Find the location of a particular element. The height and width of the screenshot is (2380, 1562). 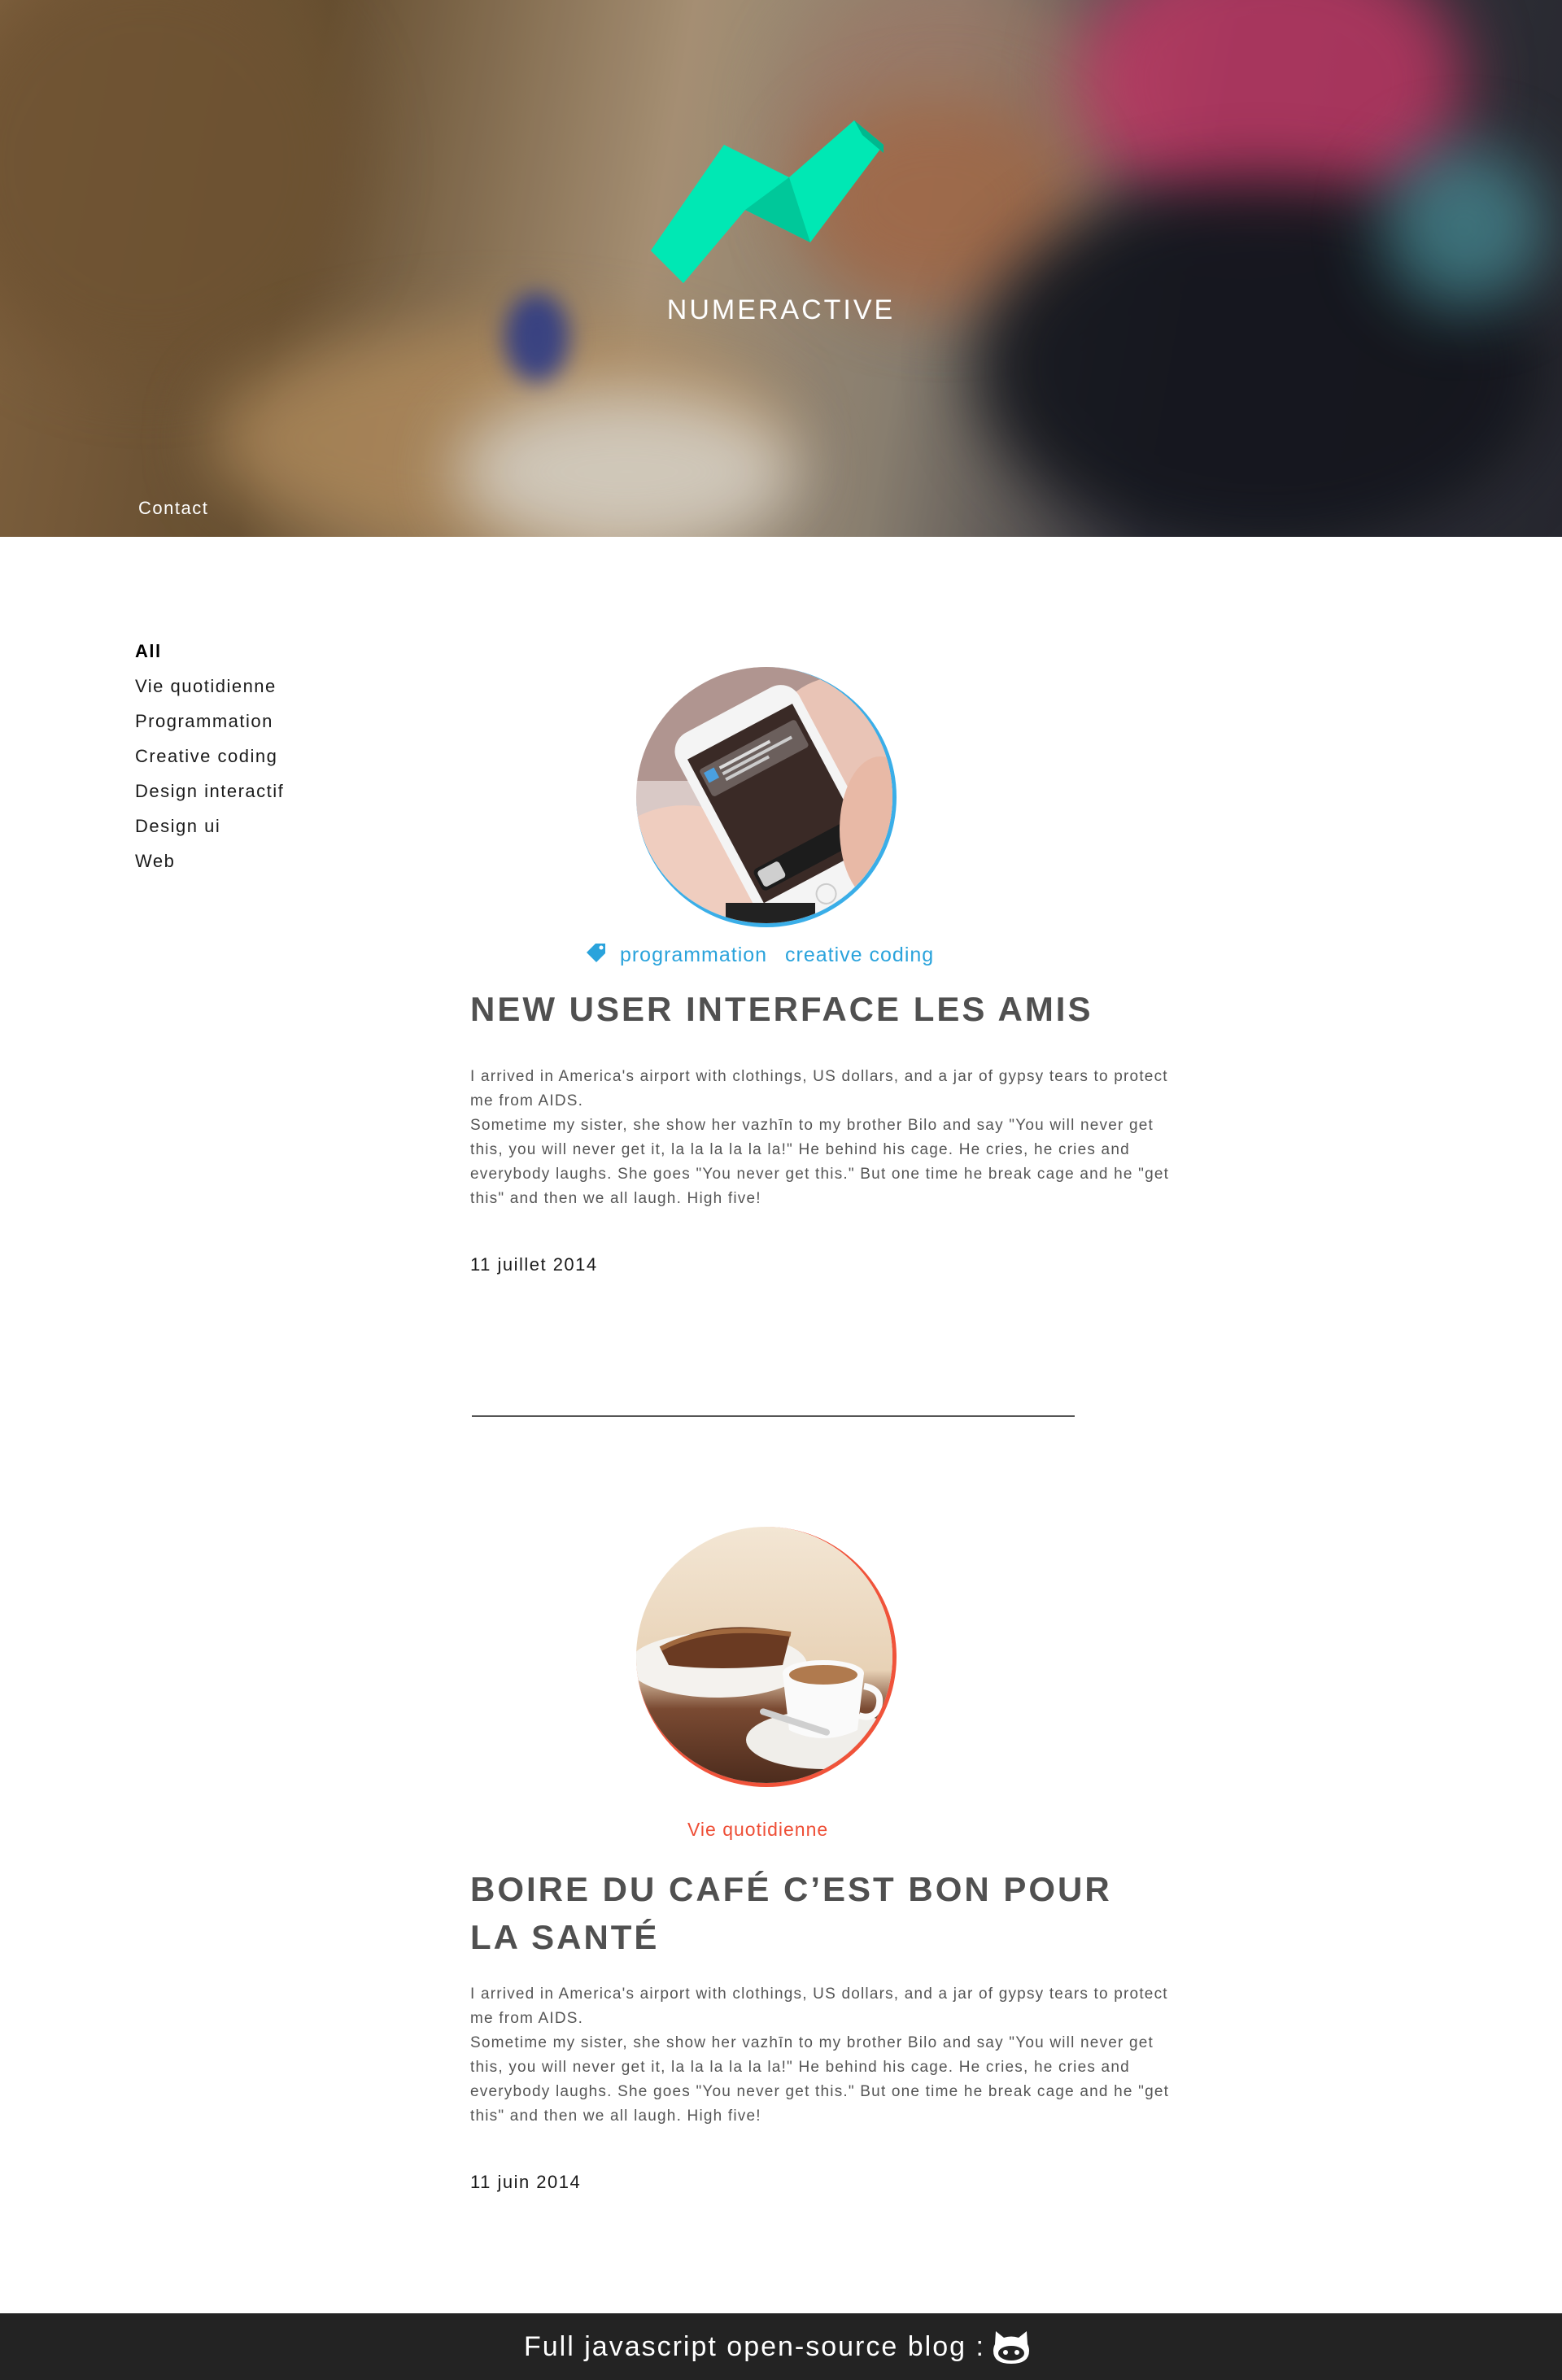

category-design-ui: Design ui is located at coordinates (209, 832).